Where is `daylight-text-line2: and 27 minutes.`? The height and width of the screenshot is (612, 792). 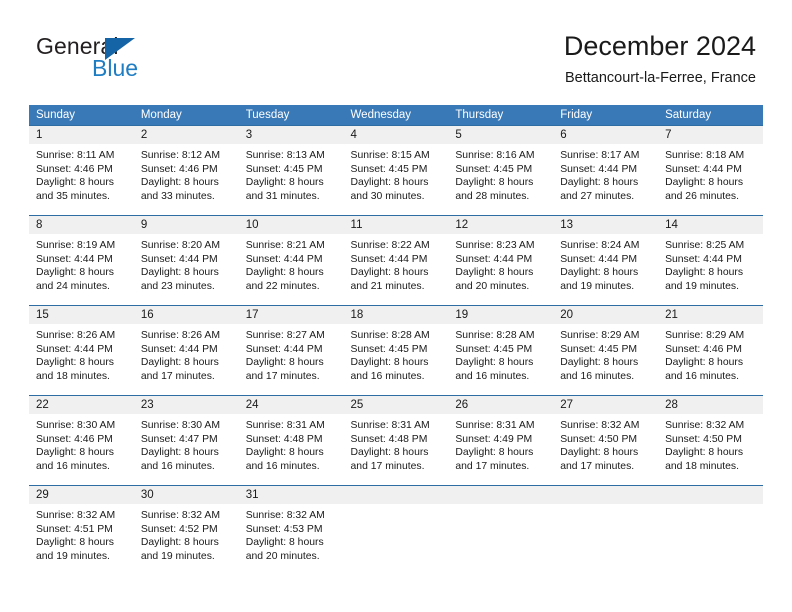
daylight-text-line2: and 27 minutes. is located at coordinates (597, 196).